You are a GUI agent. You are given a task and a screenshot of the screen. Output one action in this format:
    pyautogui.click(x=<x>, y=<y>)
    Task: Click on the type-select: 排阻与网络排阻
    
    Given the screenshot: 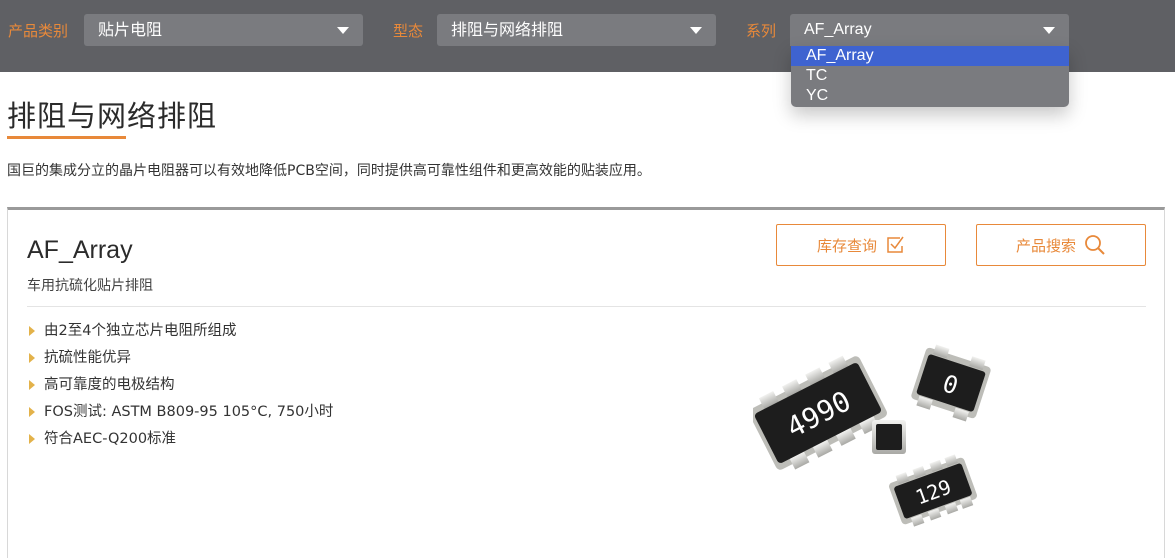 What is the action you would take?
    pyautogui.click(x=576, y=30)
    